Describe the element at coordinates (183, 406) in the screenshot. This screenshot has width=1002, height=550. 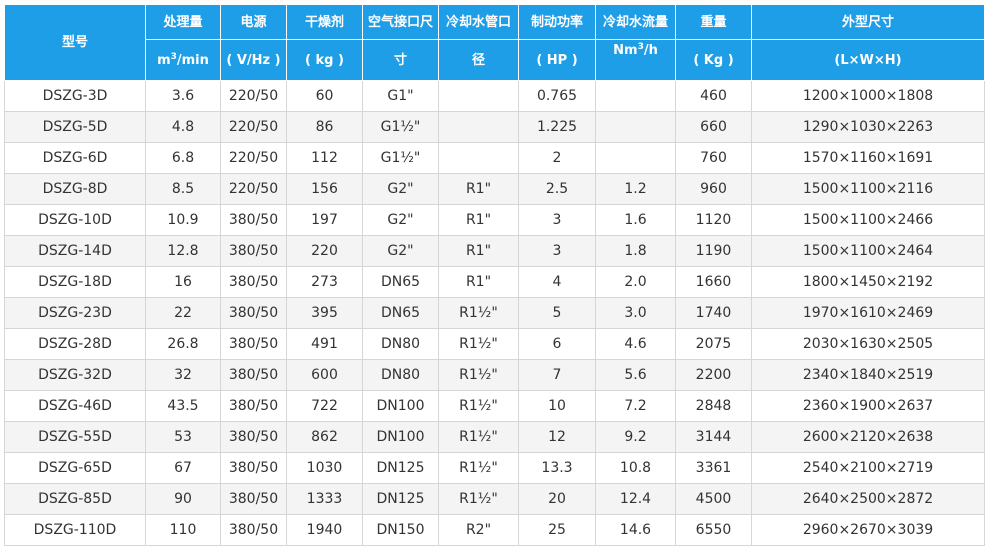
I see `cell-capacity: 43.5` at that location.